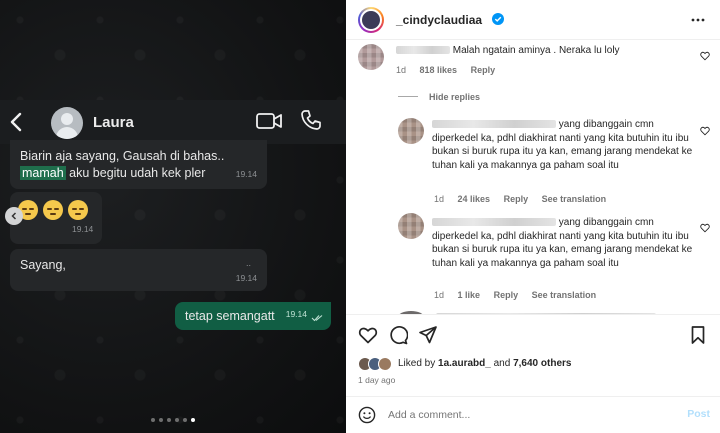 This screenshot has width=720, height=433. I want to click on message-bubble: 19.14, so click(56, 218).